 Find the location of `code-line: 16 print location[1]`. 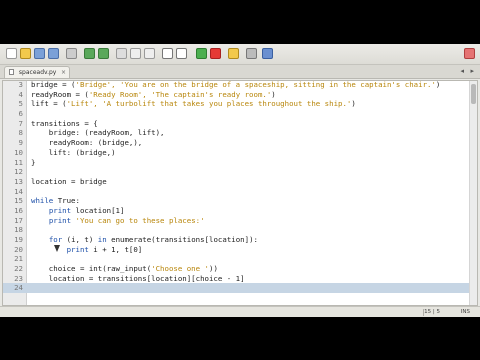

code-line: 16 print location[1] is located at coordinates (240, 211).